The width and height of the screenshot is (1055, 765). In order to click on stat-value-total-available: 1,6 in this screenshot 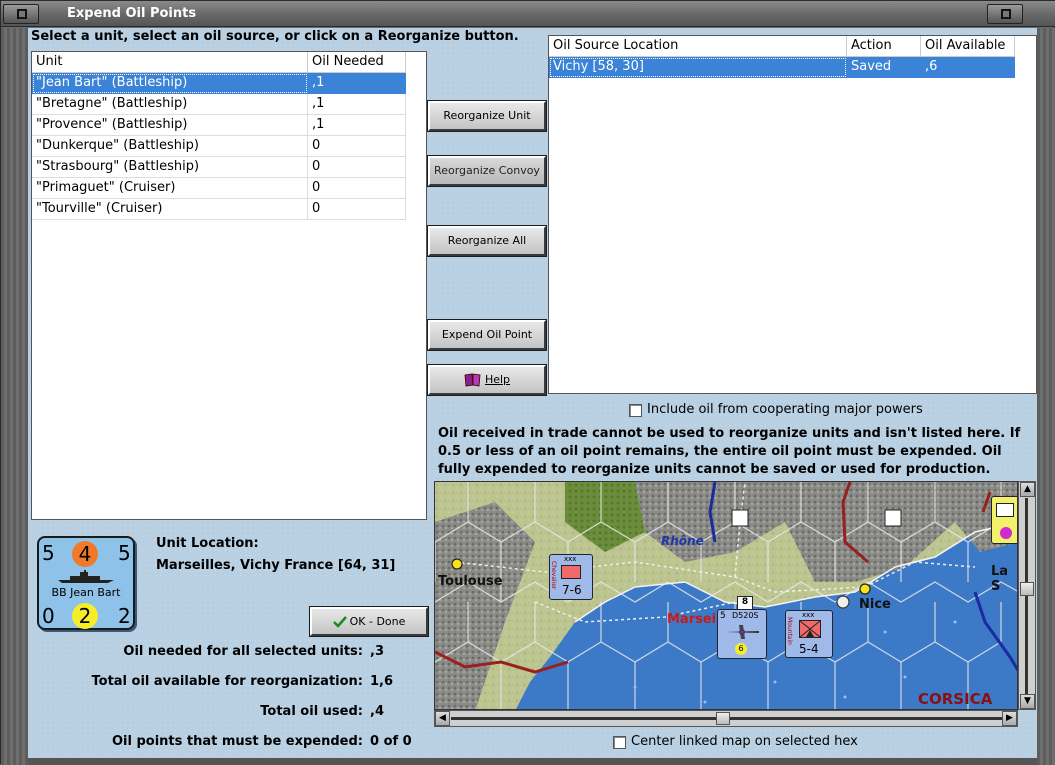, I will do `click(382, 681)`.